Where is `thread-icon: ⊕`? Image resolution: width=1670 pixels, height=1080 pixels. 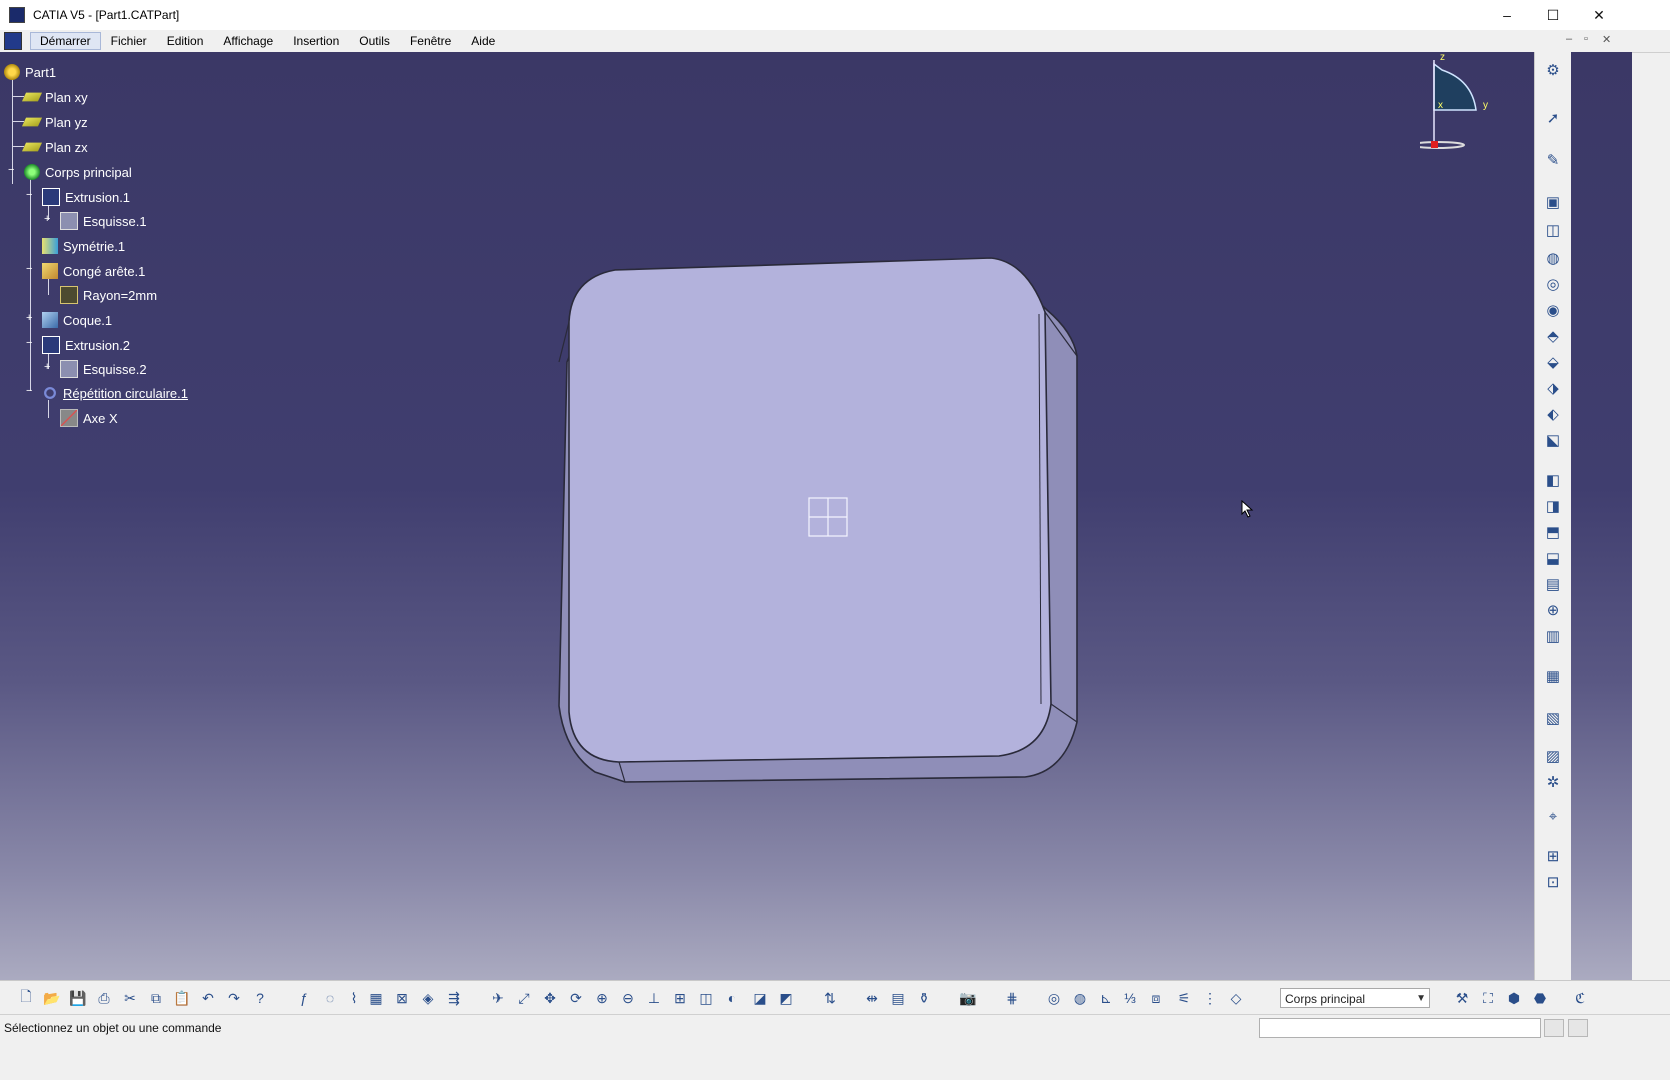 thread-icon: ⊕ is located at coordinates (1553, 610).